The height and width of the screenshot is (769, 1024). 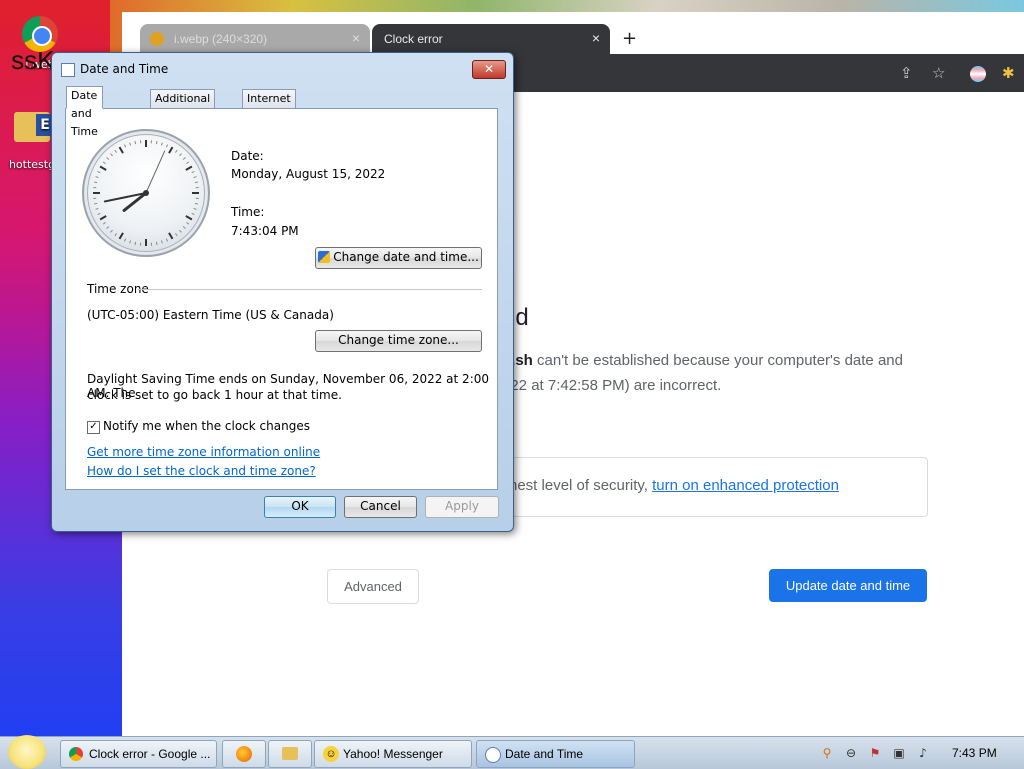 What do you see at coordinates (489, 69) in the screenshot?
I see `close-icon: ✕` at bounding box center [489, 69].